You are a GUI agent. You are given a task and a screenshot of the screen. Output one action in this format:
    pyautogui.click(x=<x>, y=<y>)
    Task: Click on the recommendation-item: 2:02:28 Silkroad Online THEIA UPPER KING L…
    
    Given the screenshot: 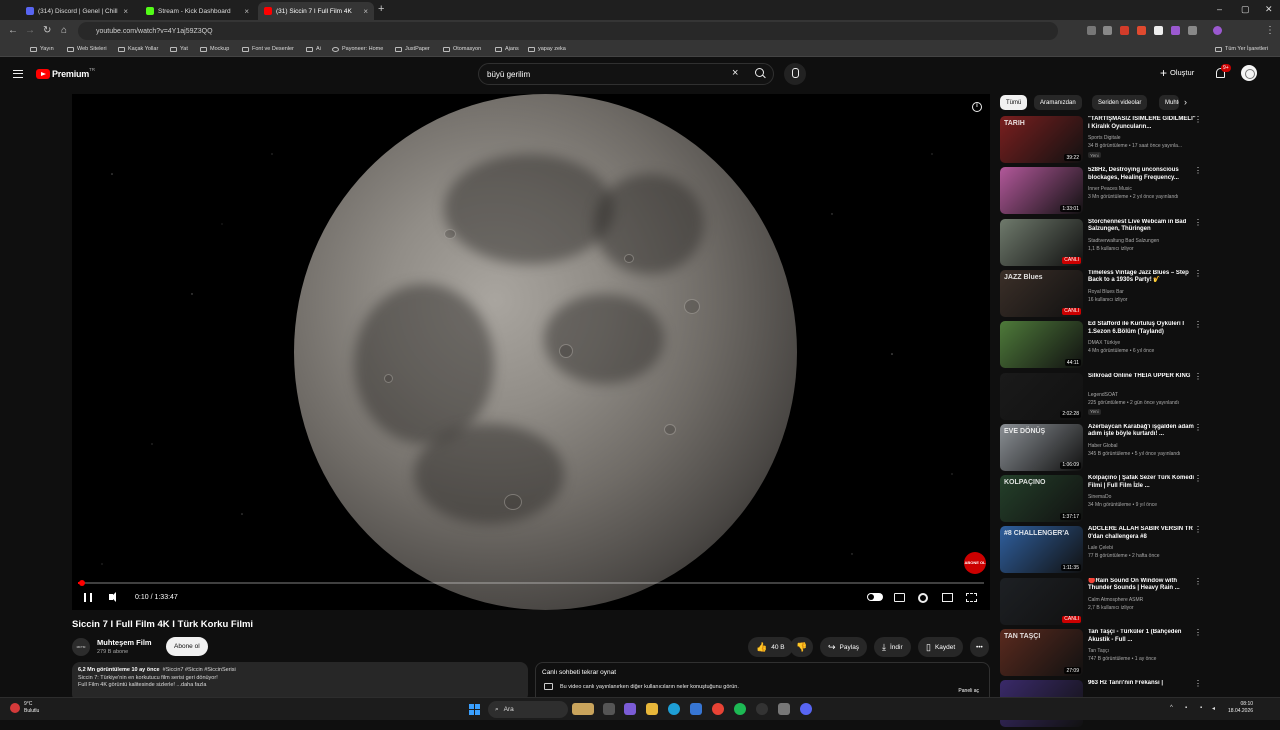 What is the action you would take?
    pyautogui.click(x=1103, y=397)
    